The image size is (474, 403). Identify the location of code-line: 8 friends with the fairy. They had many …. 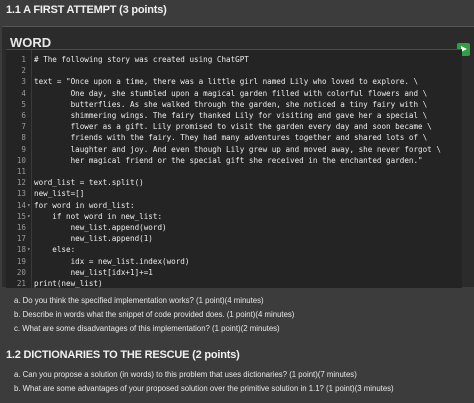
(234, 138).